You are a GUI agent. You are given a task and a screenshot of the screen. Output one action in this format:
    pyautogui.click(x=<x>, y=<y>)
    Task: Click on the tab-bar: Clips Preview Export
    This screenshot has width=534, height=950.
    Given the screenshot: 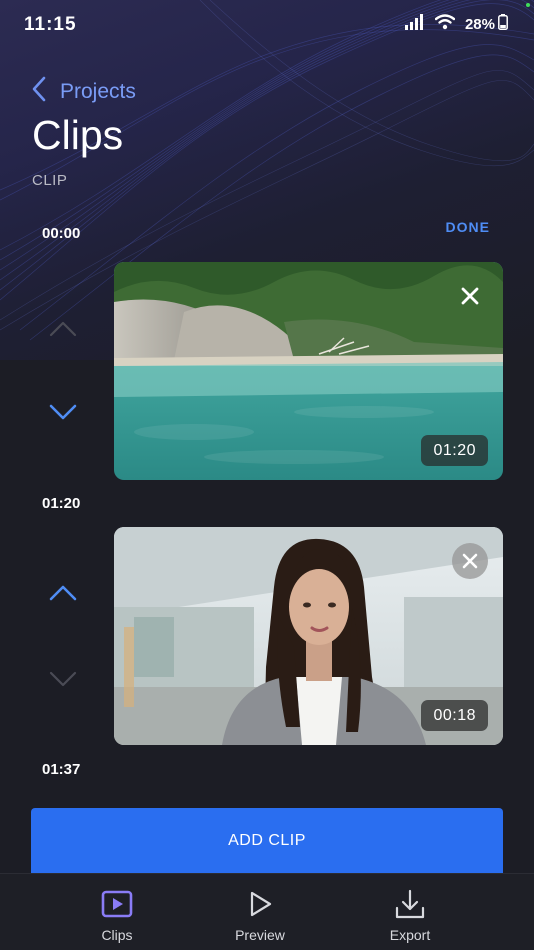 What is the action you would take?
    pyautogui.click(x=267, y=911)
    